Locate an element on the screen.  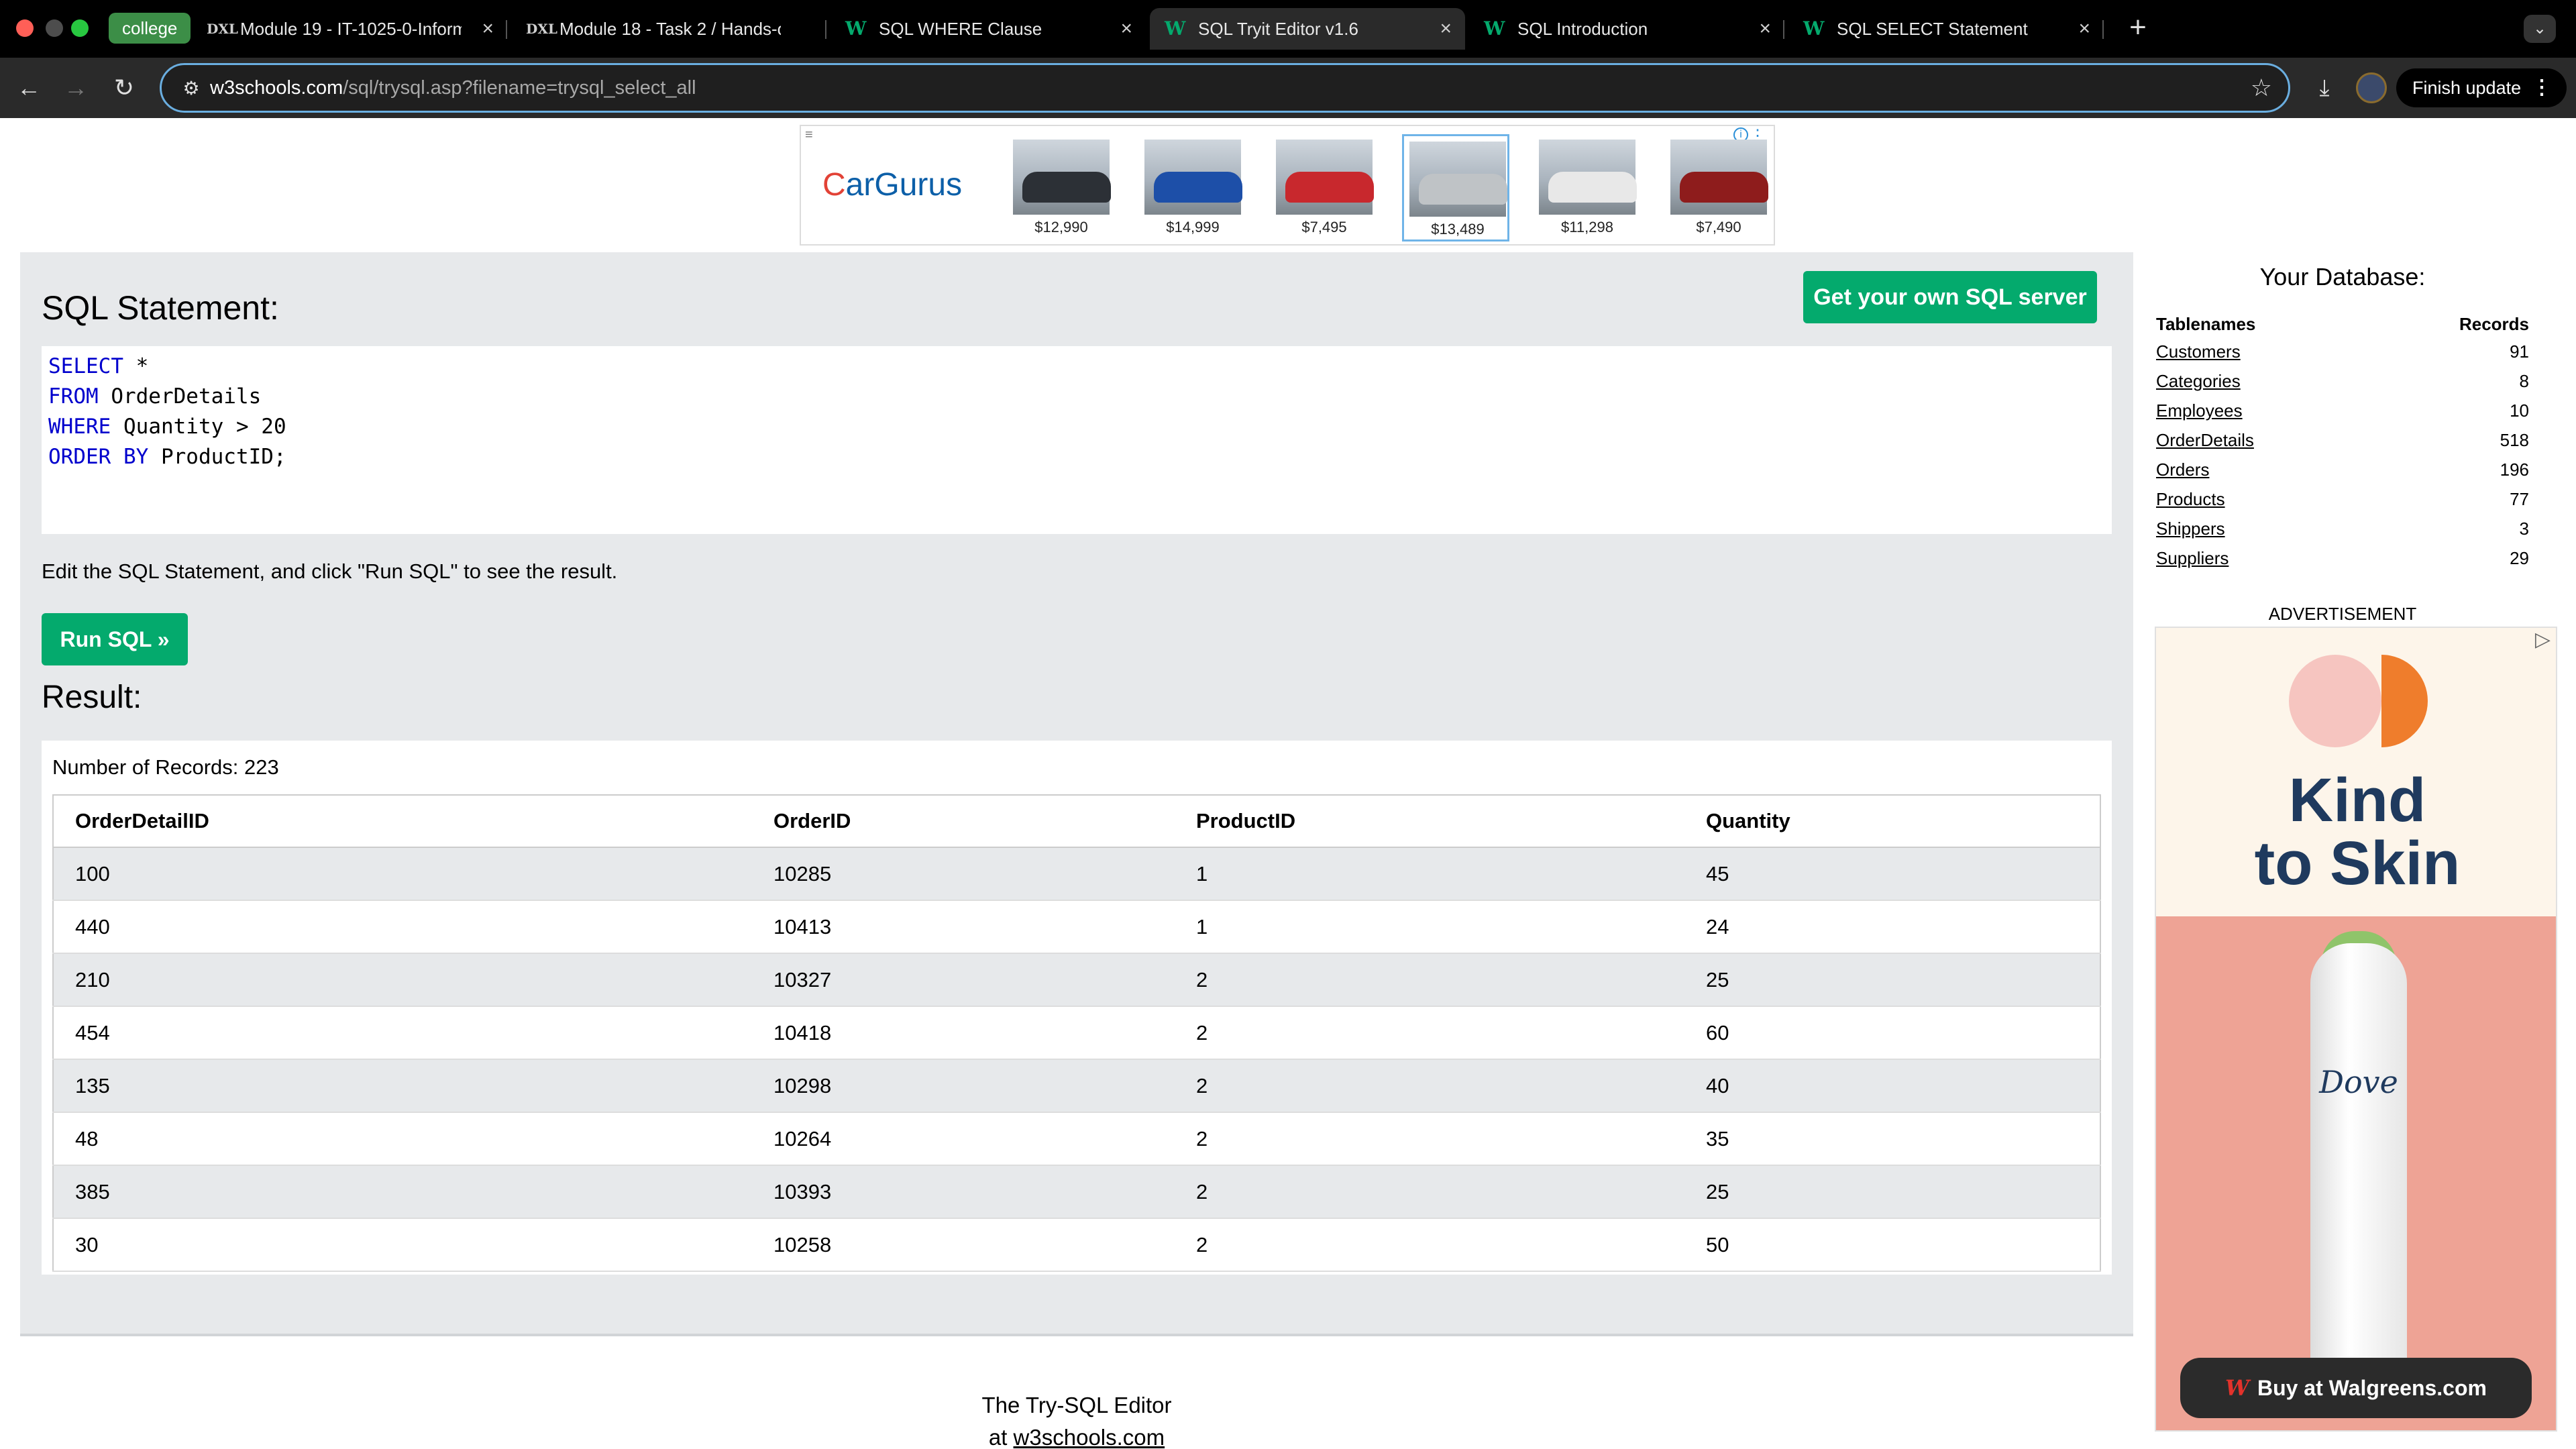
w3schools-icon: W is located at coordinates (856, 28).